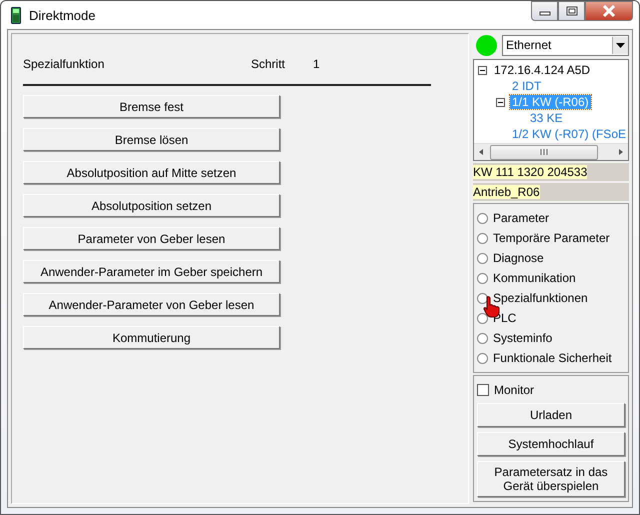 This screenshot has height=515, width=640. What do you see at coordinates (268, 64) in the screenshot?
I see `step-label: Schritt` at bounding box center [268, 64].